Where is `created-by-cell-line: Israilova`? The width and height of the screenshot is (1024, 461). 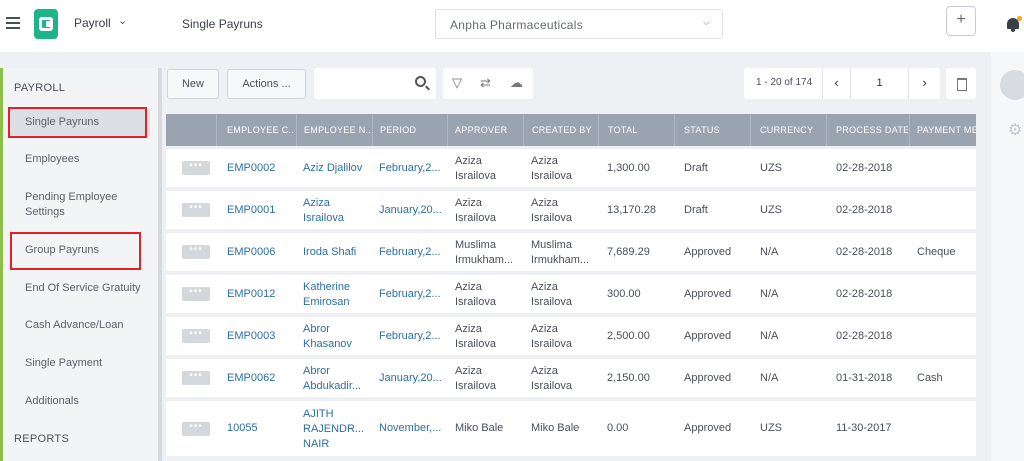 created-by-cell-line: Israilova is located at coordinates (551, 218).